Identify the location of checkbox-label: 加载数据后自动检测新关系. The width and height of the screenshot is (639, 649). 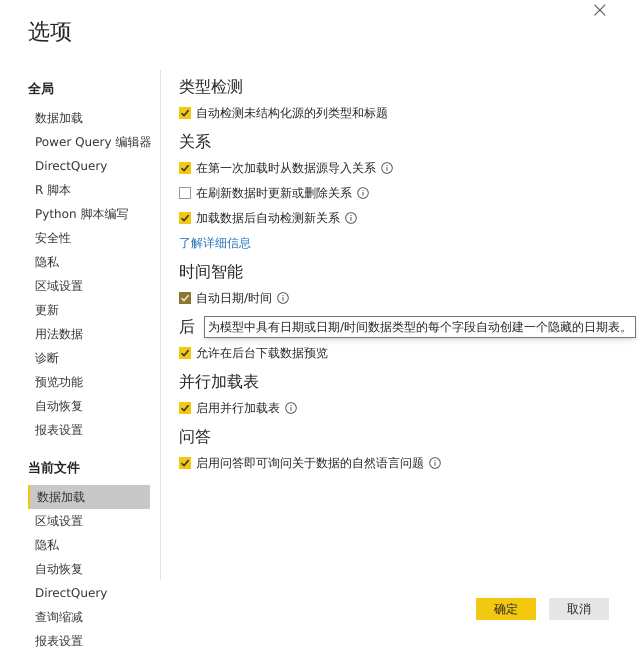
(268, 218).